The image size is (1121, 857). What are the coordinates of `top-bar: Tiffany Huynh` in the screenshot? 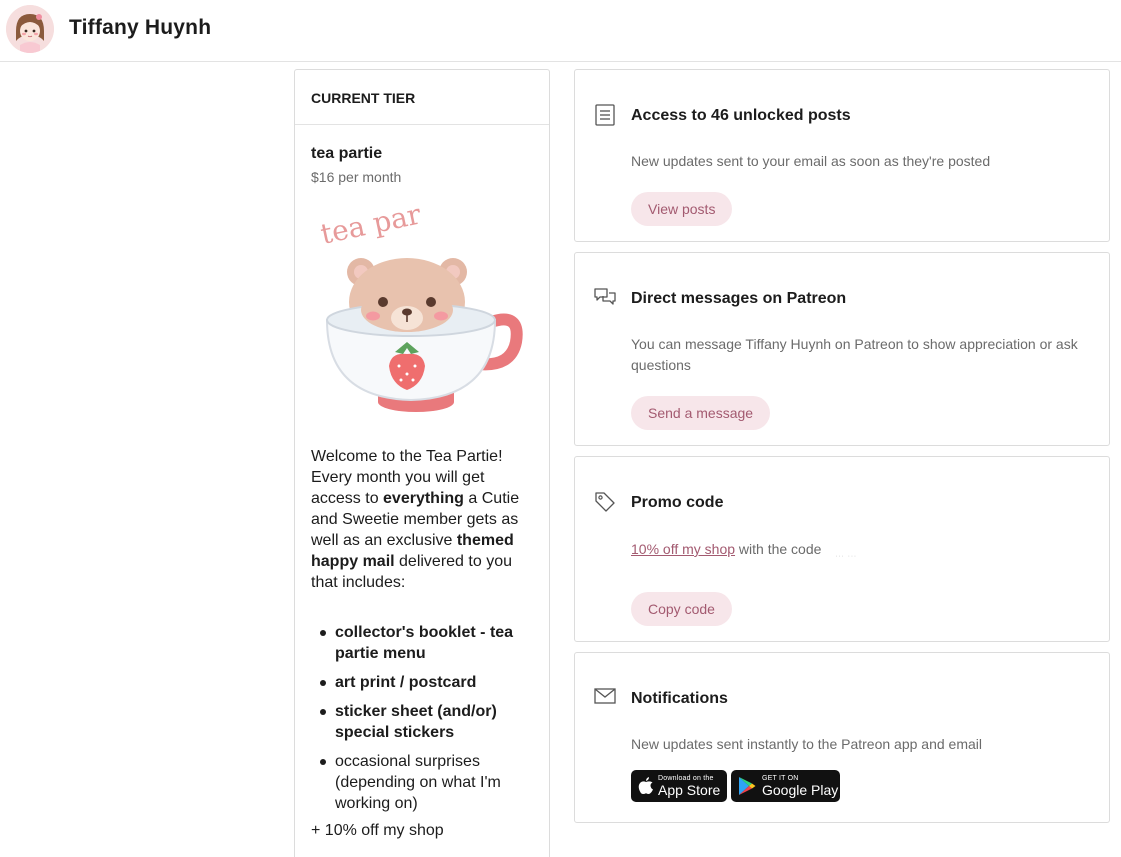 It's located at (560, 31).